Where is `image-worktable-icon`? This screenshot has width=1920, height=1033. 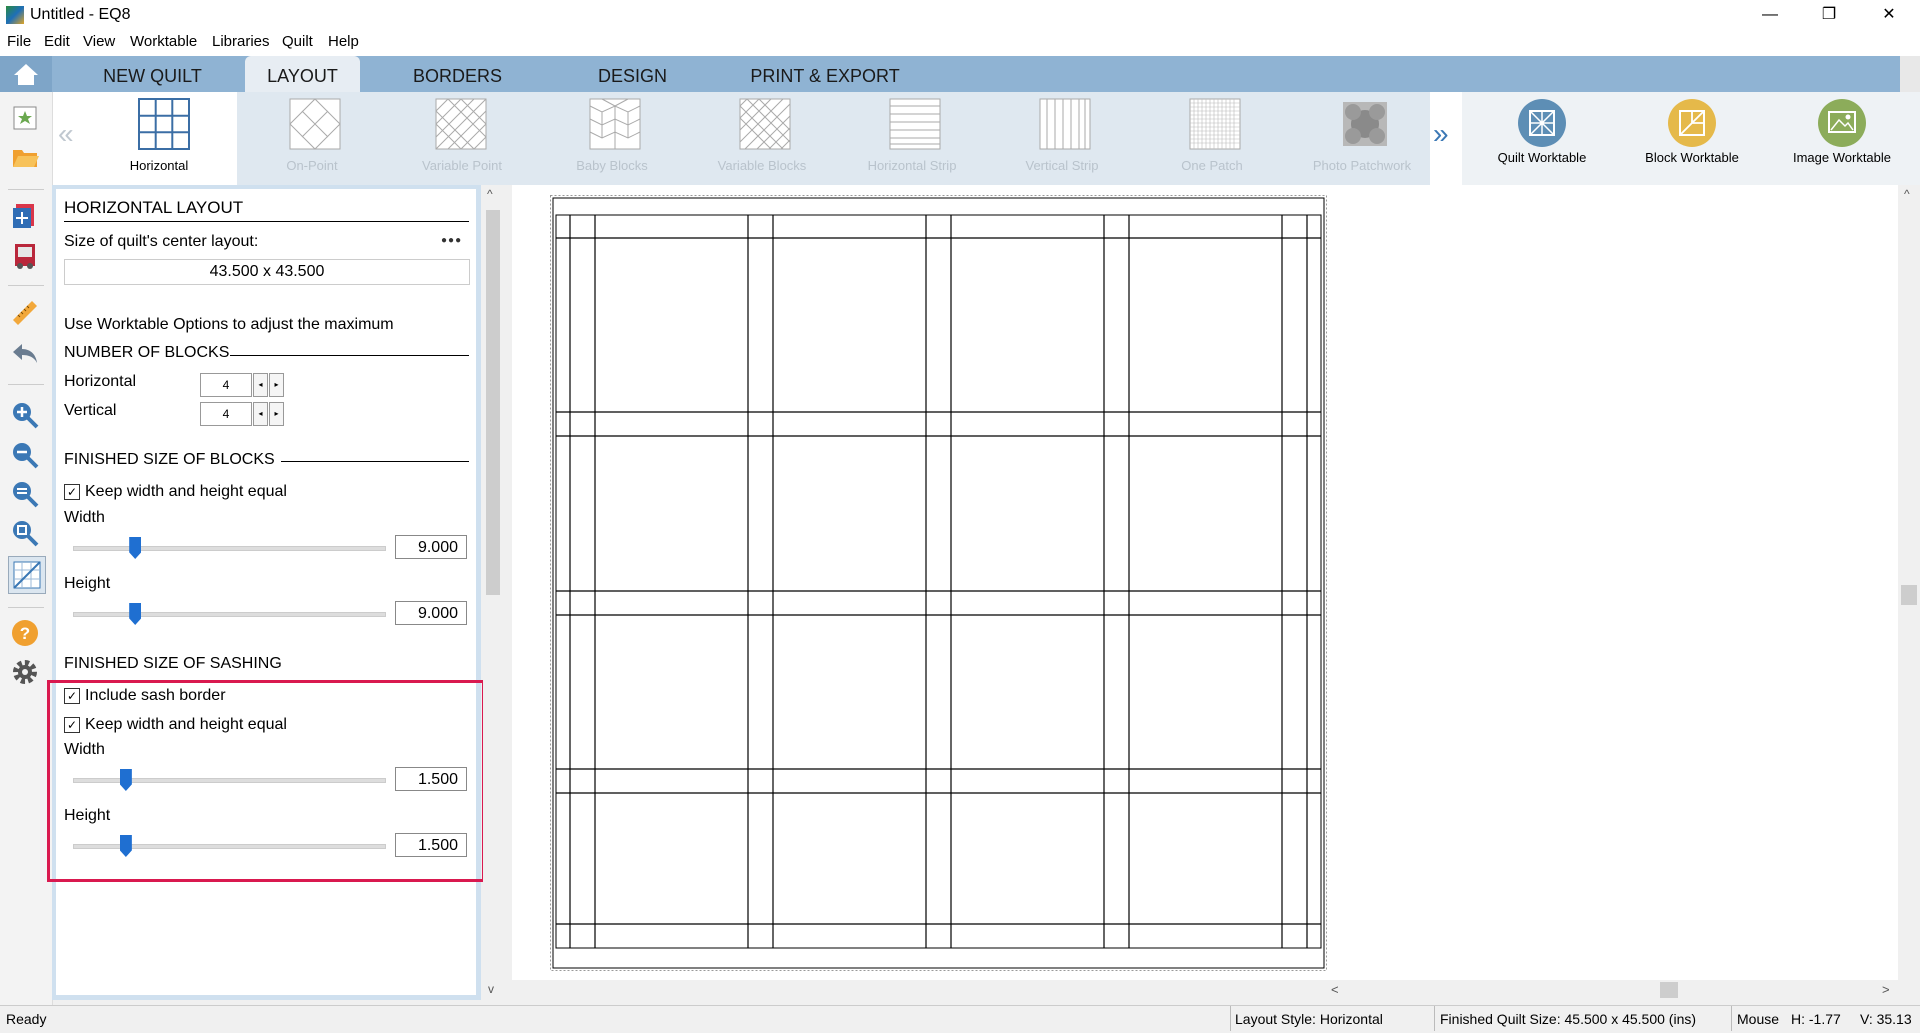
image-worktable-icon is located at coordinates (1842, 123).